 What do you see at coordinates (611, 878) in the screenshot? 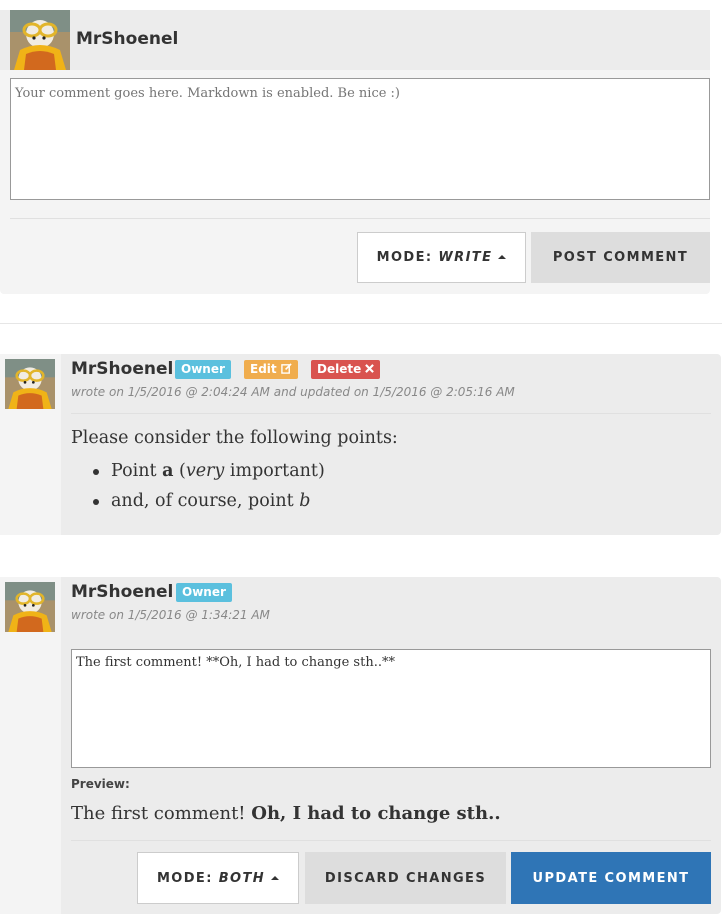
I see `update-comment-button: Update Comment` at bounding box center [611, 878].